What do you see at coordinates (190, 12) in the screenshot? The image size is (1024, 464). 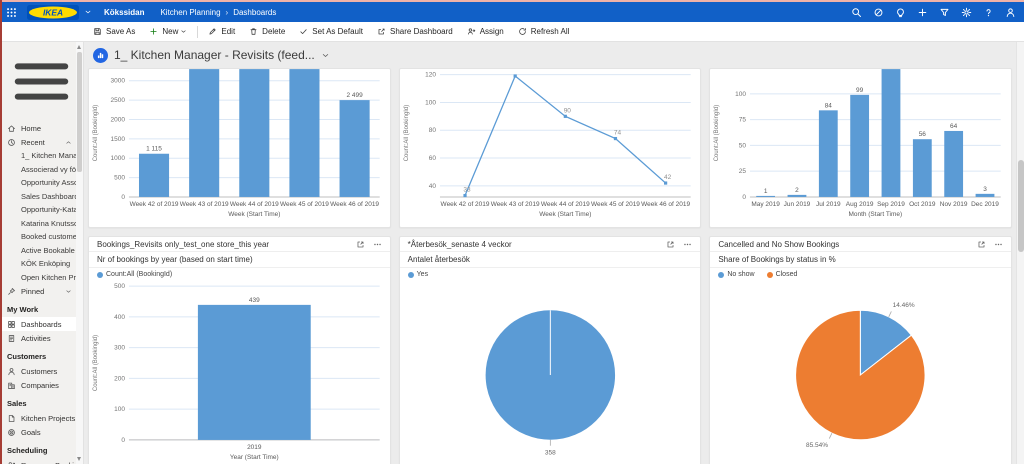 I see `breadcrumb-app: Kitchen Planning` at bounding box center [190, 12].